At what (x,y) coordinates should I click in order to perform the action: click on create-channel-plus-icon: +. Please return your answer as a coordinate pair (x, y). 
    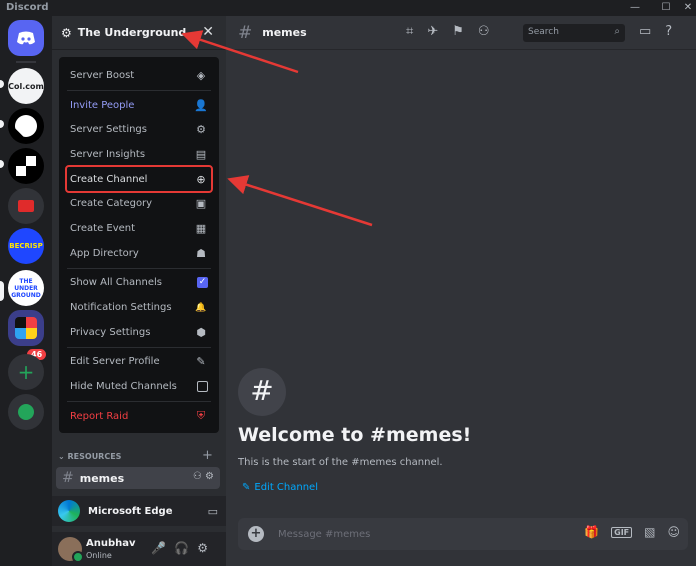
    Looking at the image, I should click on (207, 455).